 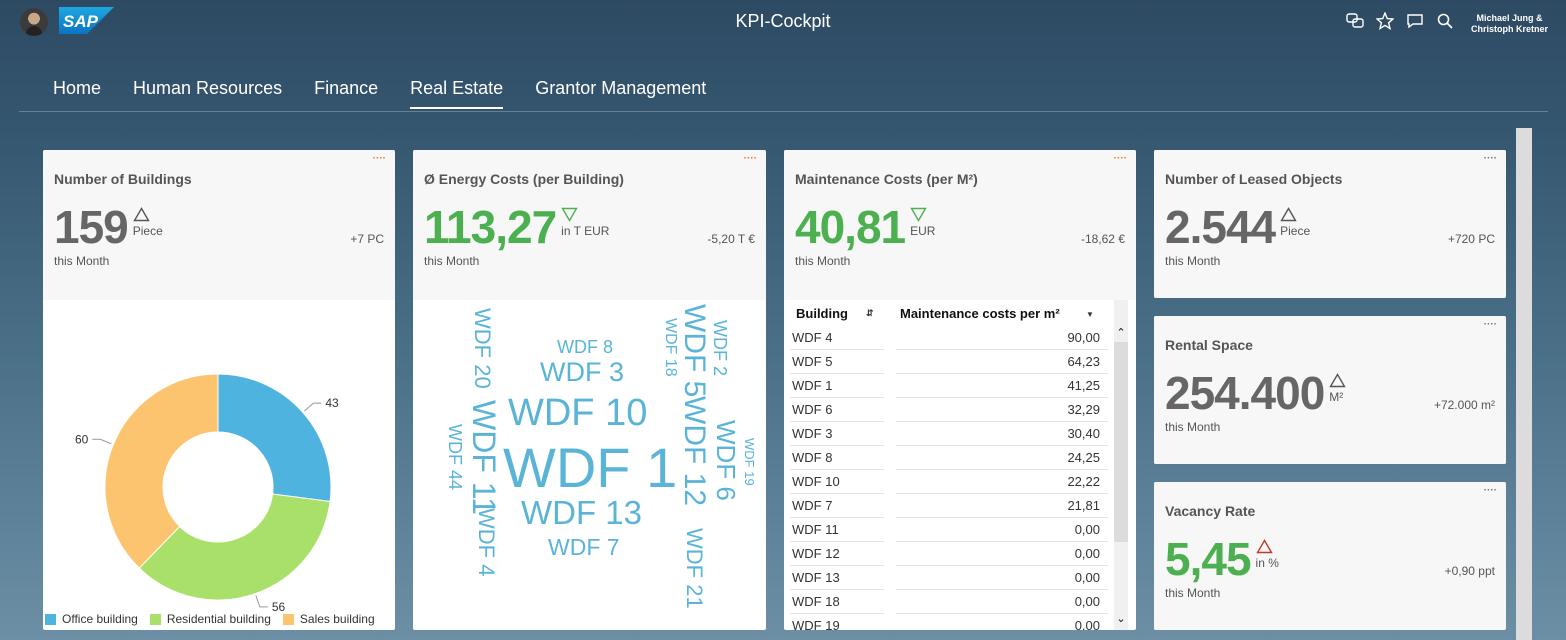 I want to click on cell-building: WDF 11, so click(x=815, y=529).